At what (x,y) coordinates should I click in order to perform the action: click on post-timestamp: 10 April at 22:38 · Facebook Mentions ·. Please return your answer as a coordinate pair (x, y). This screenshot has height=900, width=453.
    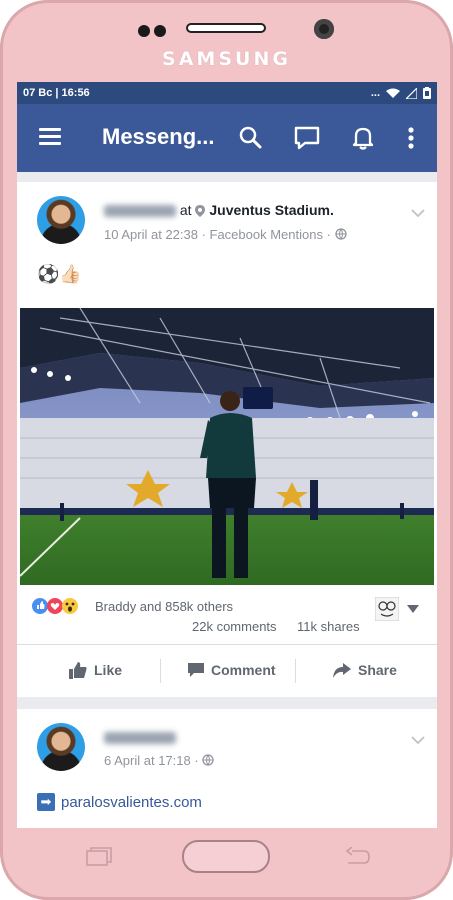
    Looking at the image, I should click on (217, 234).